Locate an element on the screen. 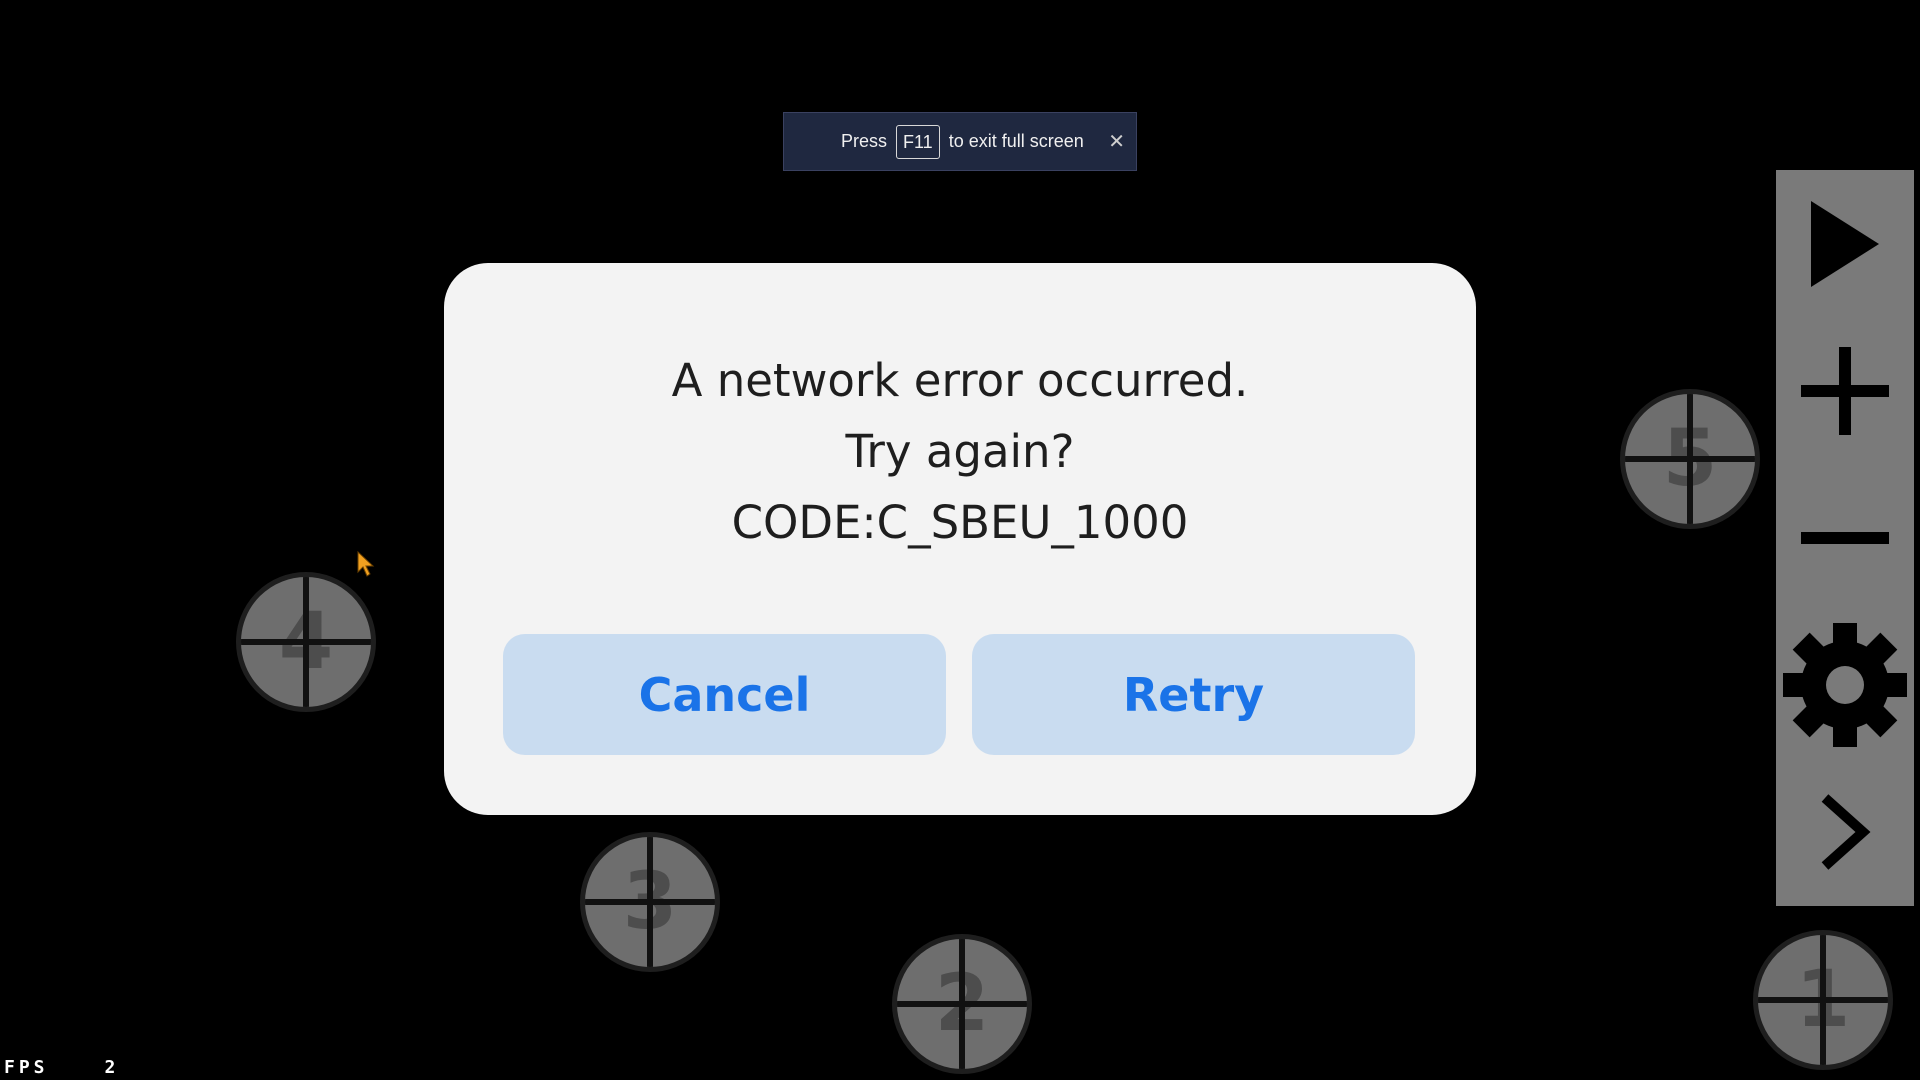 The image size is (1920, 1080). next-button is located at coordinates (1845, 831).